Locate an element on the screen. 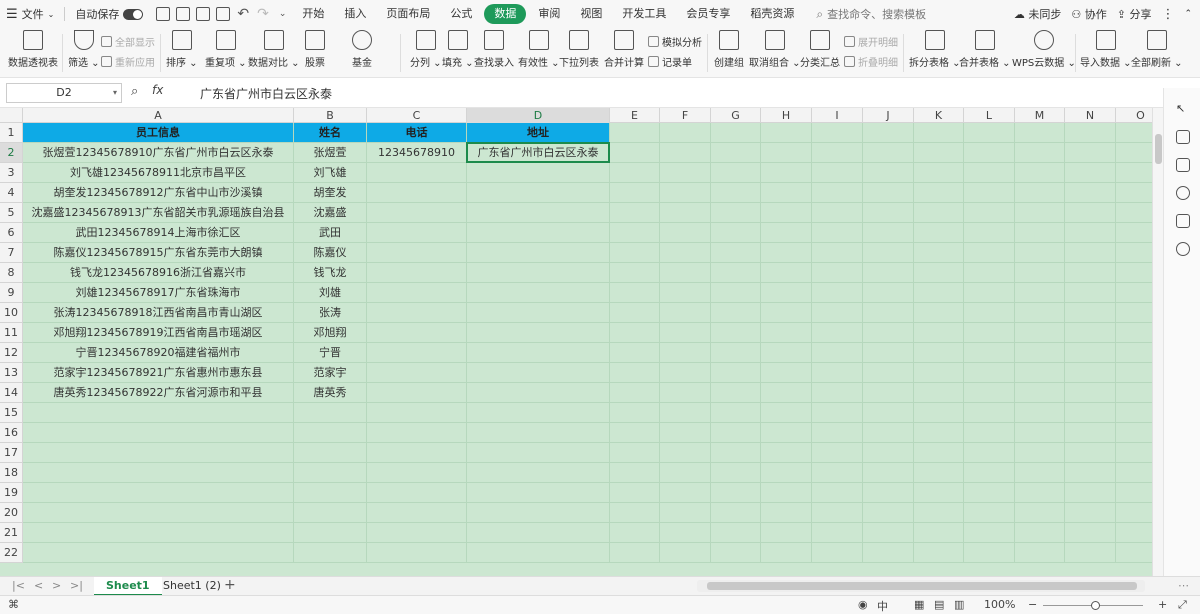  cell-h18 is located at coordinates (786, 473).